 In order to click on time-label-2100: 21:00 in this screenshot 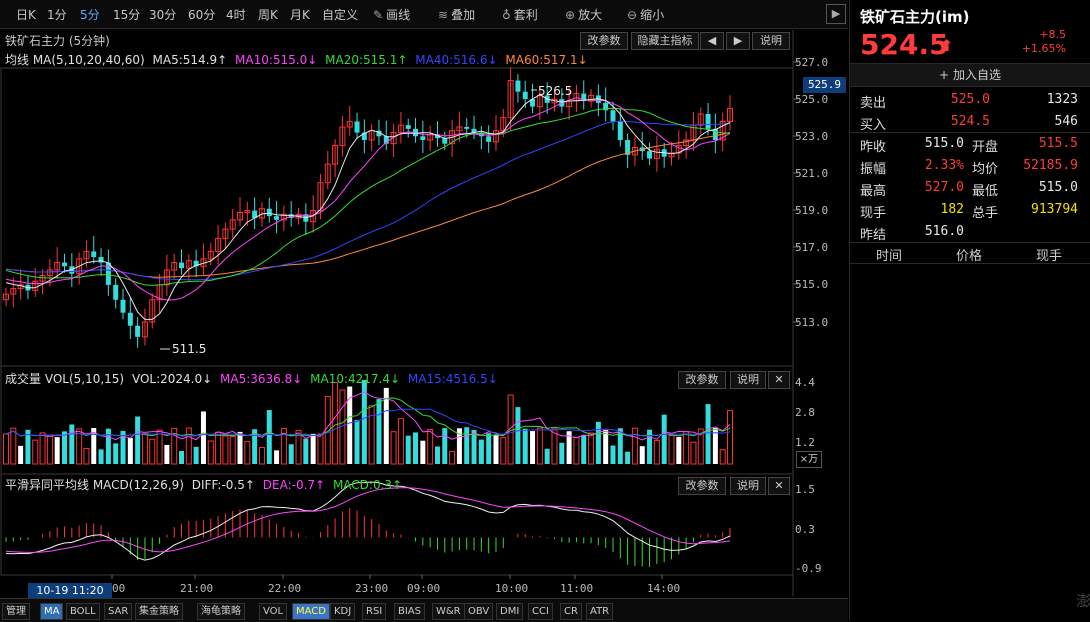, I will do `click(197, 588)`.